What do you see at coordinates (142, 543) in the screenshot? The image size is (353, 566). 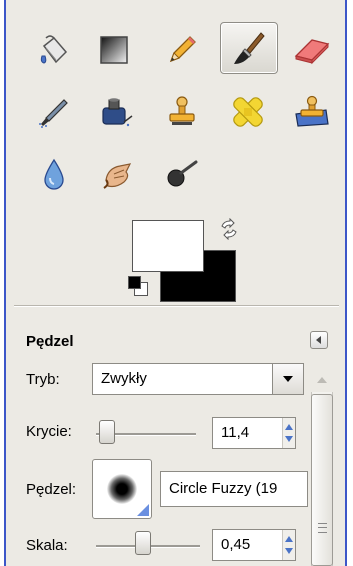 I see `scale-slider-thumb` at bounding box center [142, 543].